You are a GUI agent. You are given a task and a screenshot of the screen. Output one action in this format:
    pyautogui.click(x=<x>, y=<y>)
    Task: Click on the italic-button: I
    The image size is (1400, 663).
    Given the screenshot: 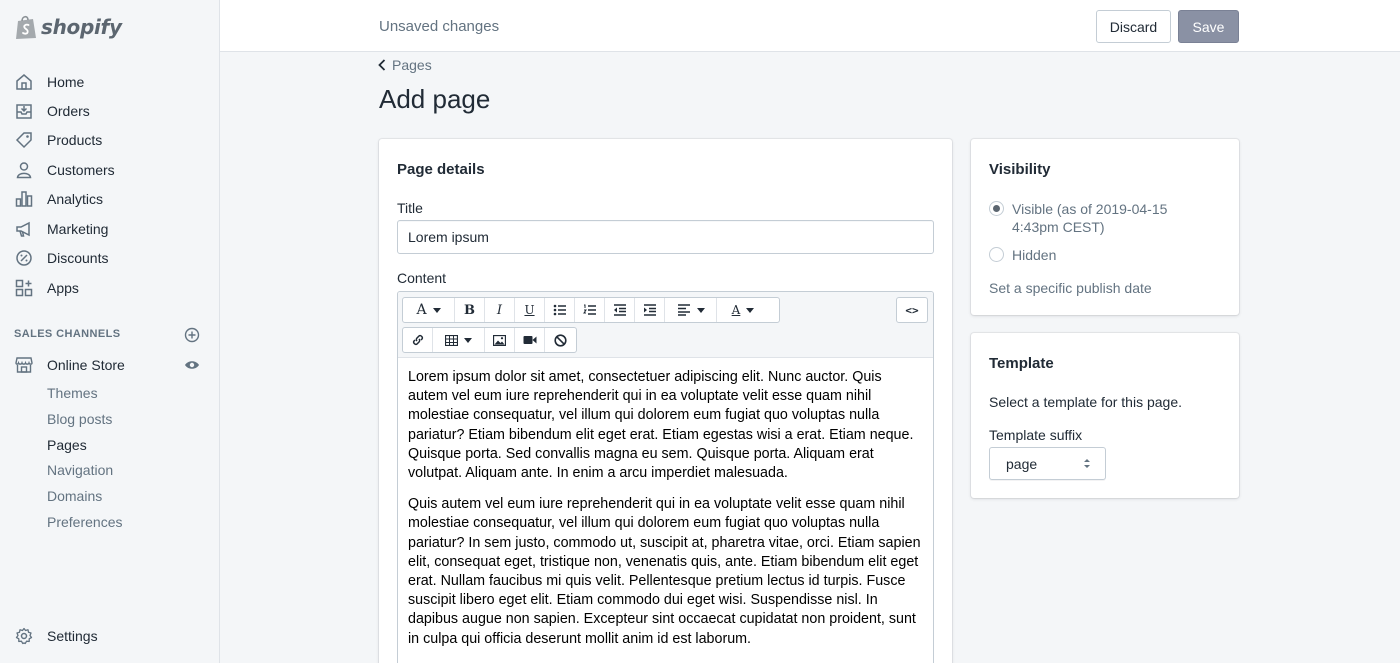 What is the action you would take?
    pyautogui.click(x=500, y=310)
    